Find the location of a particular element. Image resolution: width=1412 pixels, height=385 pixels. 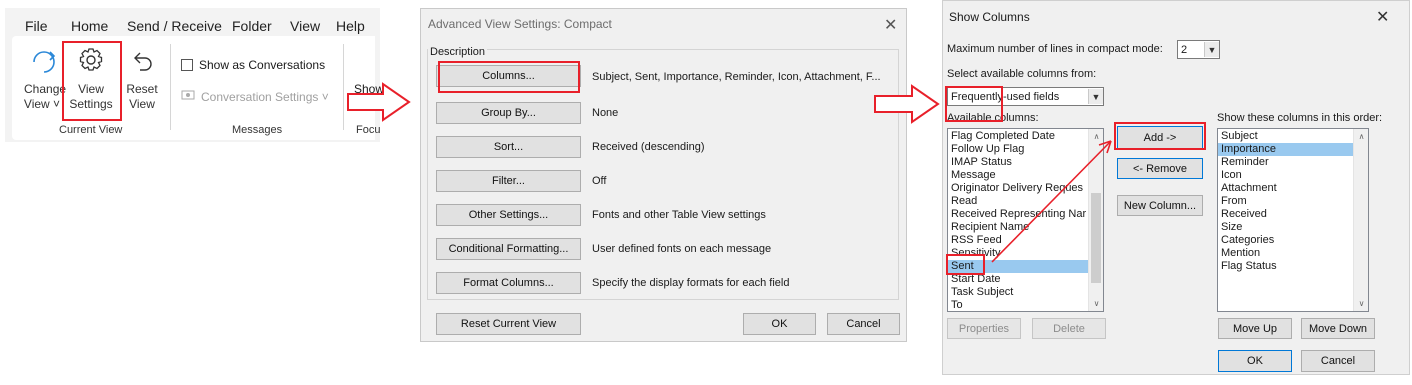

description-group-label: Description is located at coordinates (458, 52).